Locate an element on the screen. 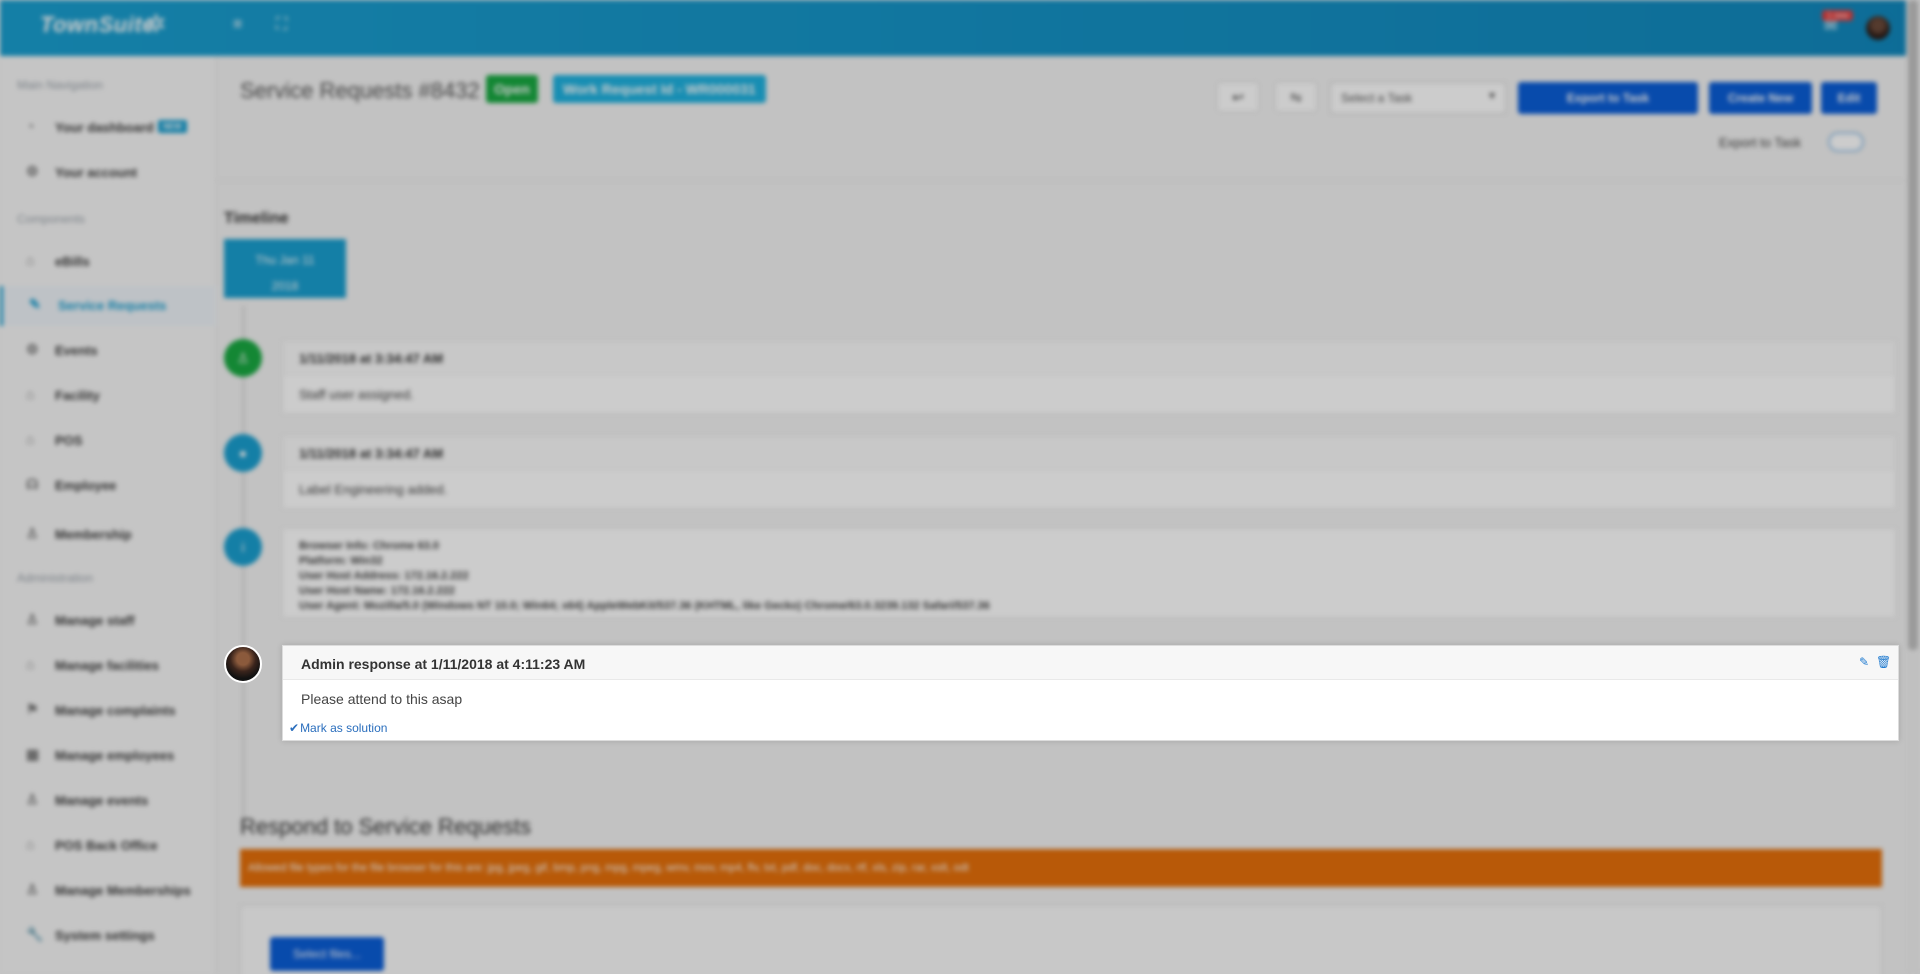 This screenshot has width=1920, height=974. mark-as-solution-link: ✔Mark as solution is located at coordinates (338, 728).